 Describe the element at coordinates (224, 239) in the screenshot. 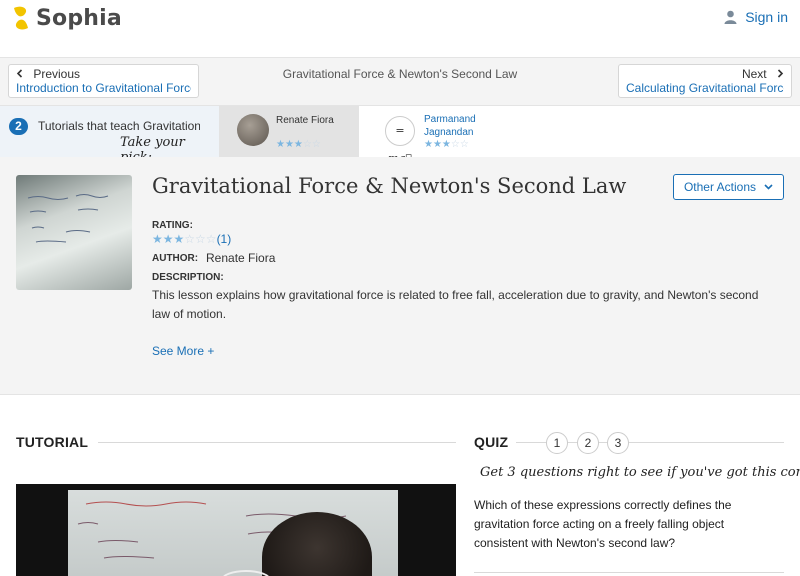

I see `rating-count: (1)` at that location.